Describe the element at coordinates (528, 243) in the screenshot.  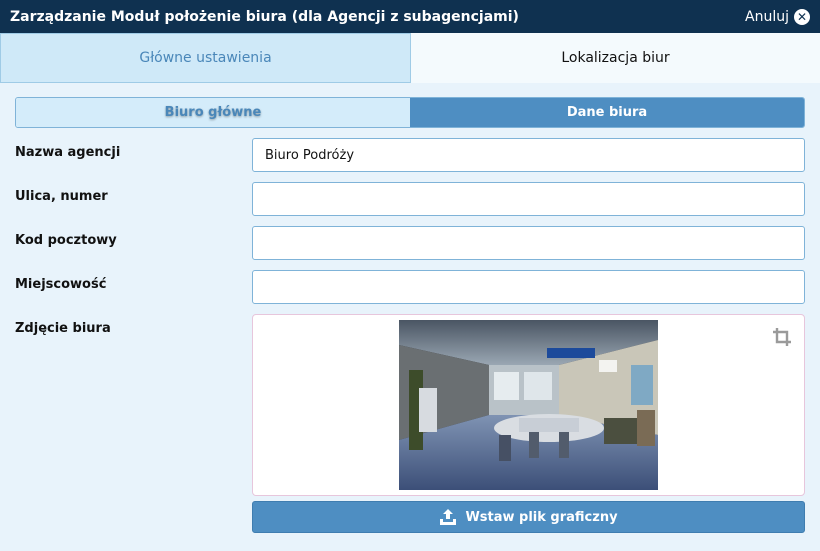
I see `postal-code-input` at that location.